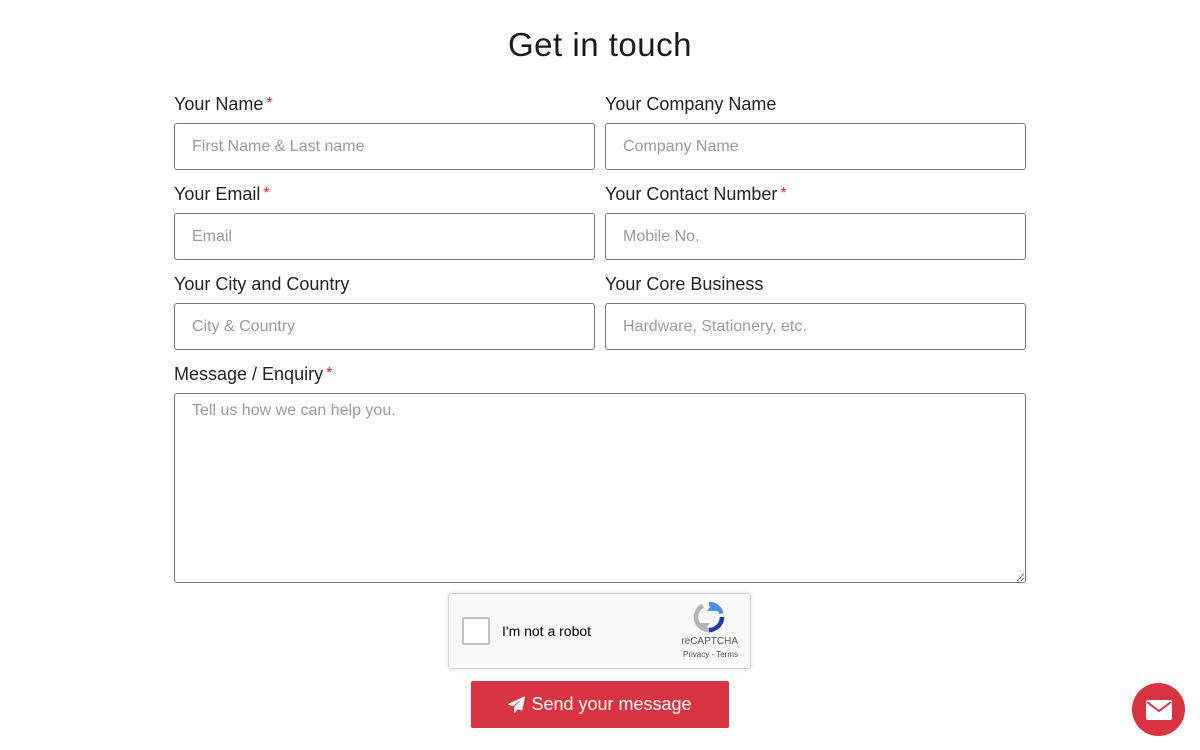 This screenshot has height=750, width=1200. I want to click on recaptcha-label: I'm not a robot, so click(547, 631).